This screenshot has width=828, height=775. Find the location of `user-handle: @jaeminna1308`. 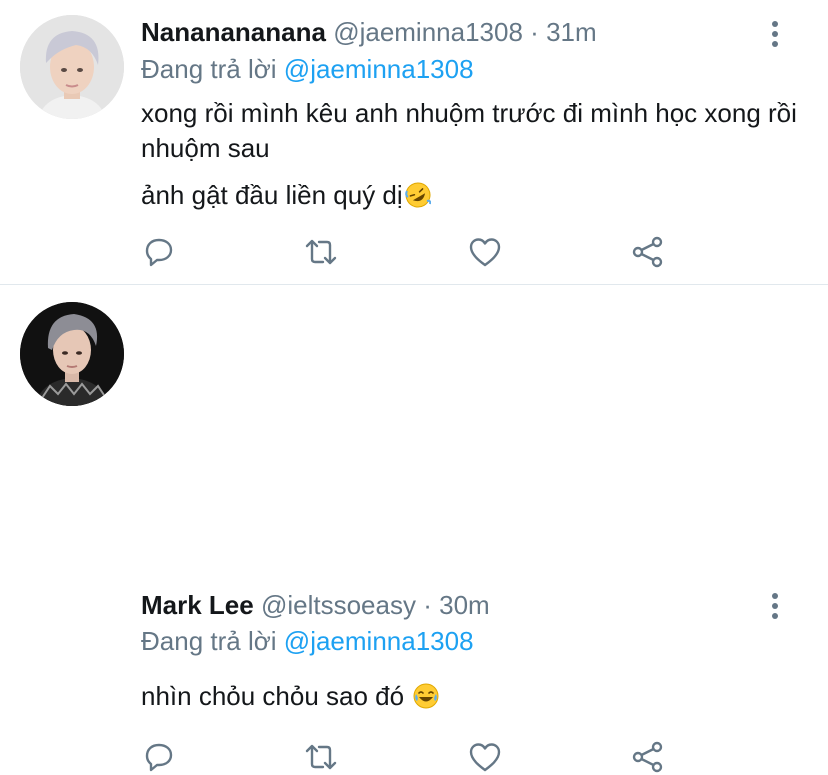

user-handle: @jaeminna1308 is located at coordinates (428, 32).